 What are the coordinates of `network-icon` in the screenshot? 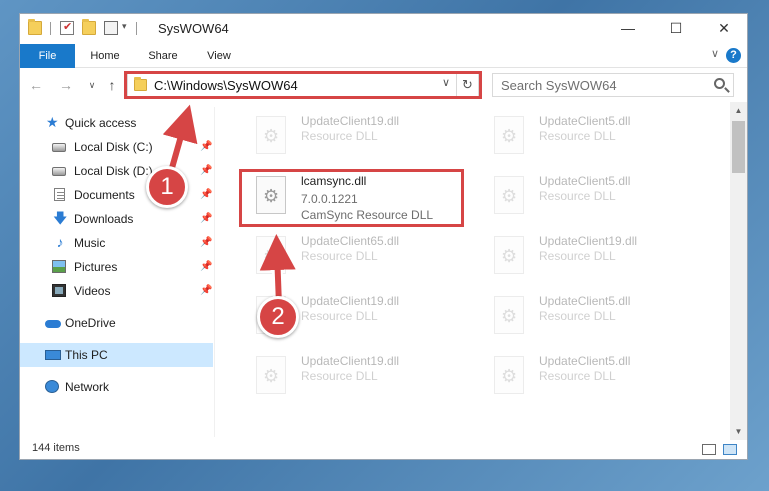 It's located at (52, 386).